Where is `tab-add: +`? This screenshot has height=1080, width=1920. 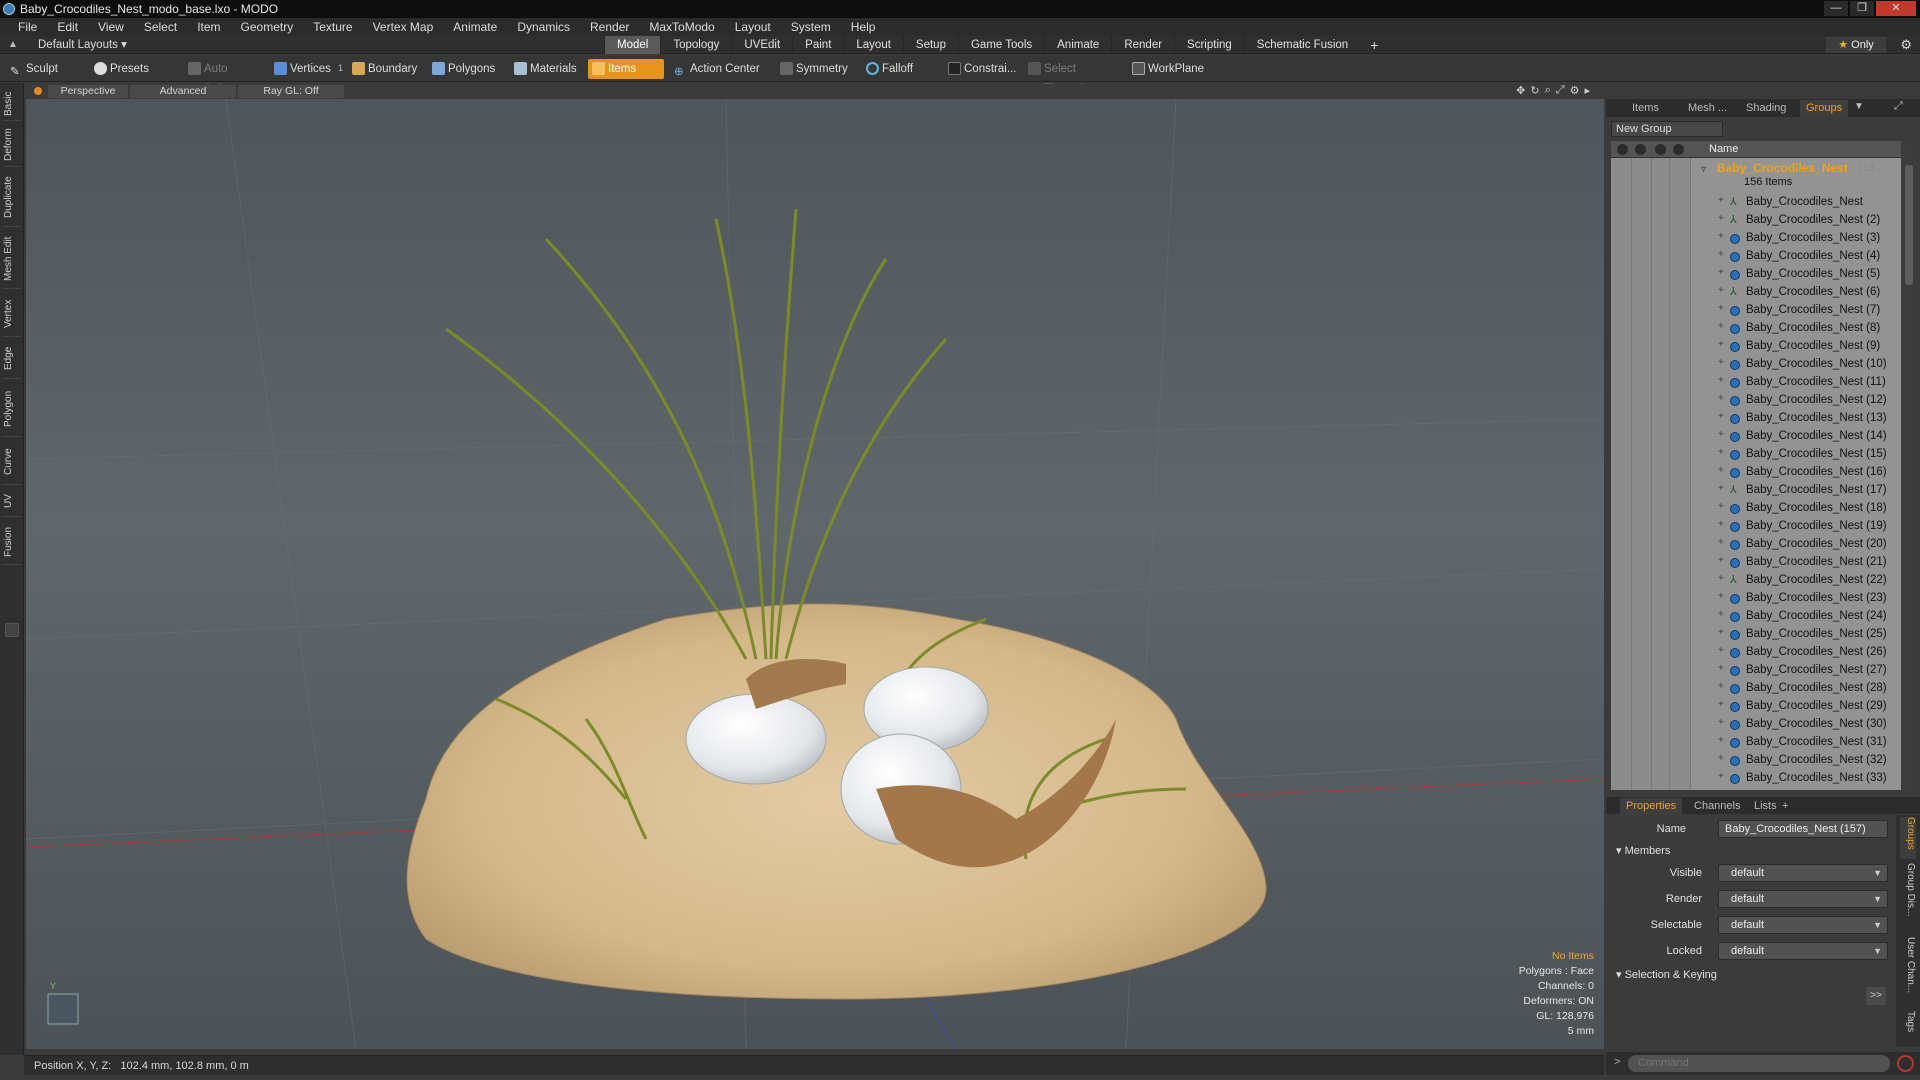 tab-add: + is located at coordinates (1785, 806).